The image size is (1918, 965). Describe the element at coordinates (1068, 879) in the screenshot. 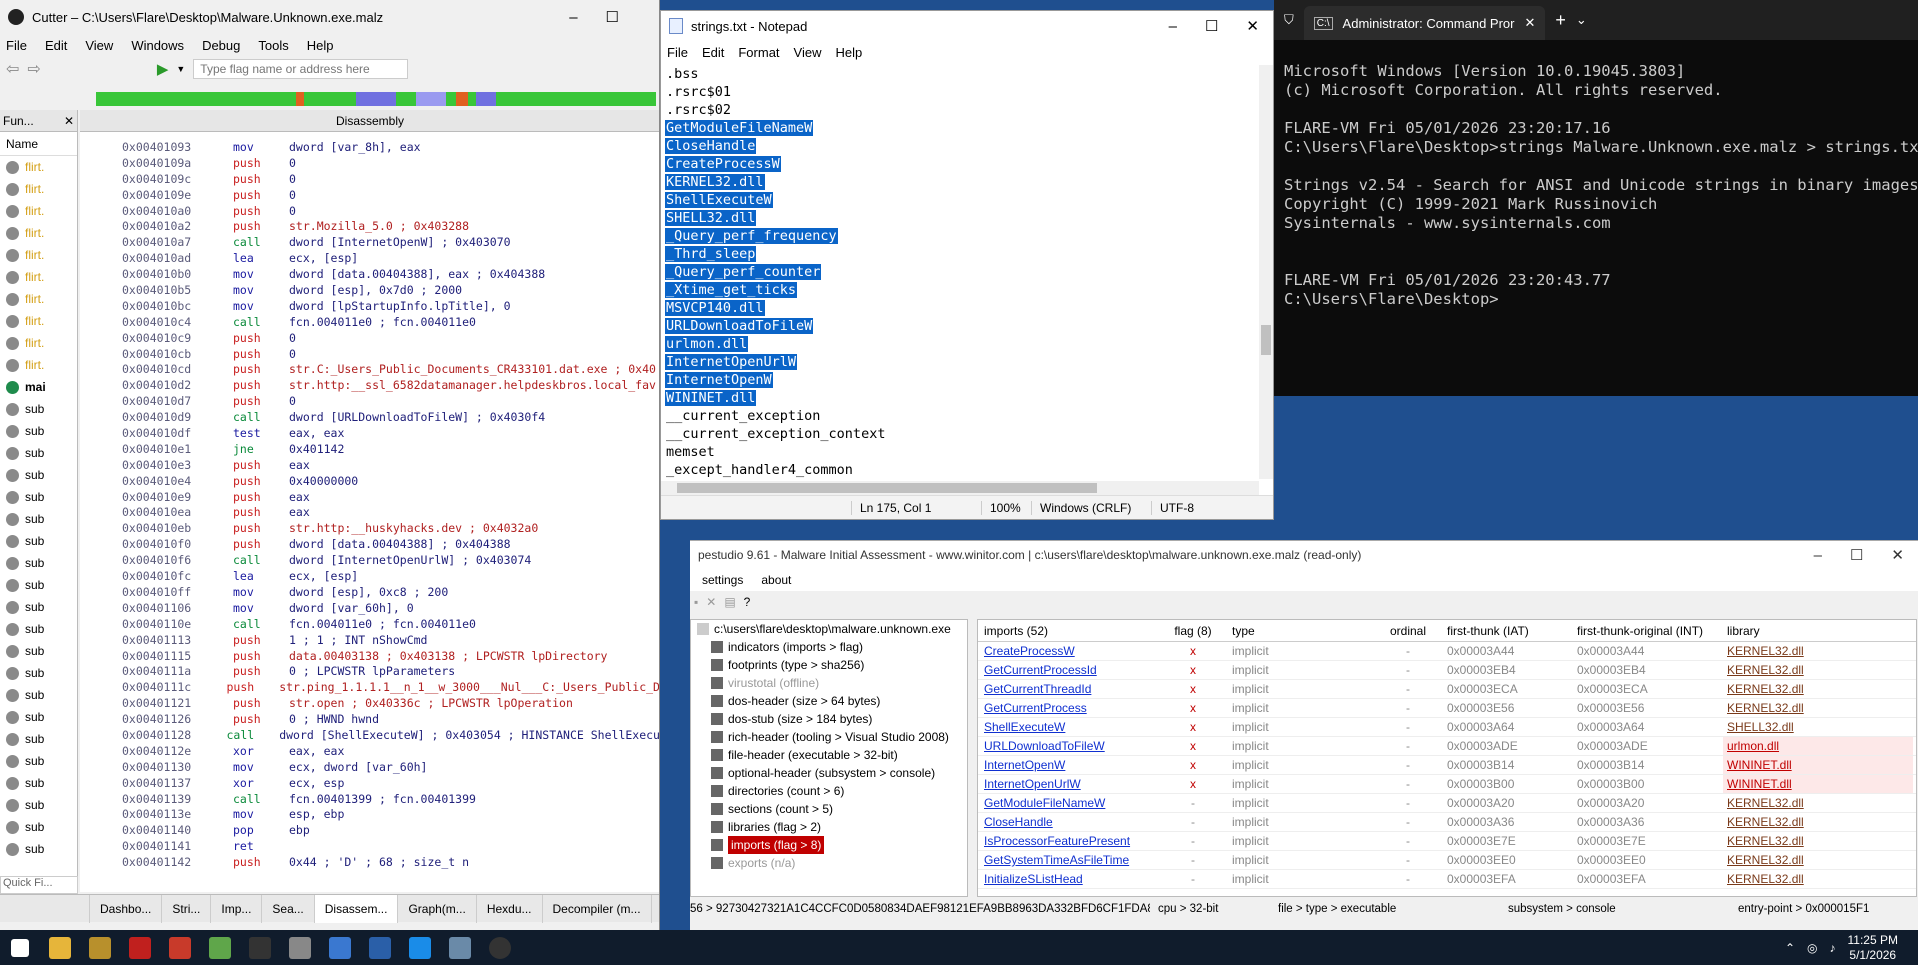

I see `import-name: InitializeSListHead` at that location.